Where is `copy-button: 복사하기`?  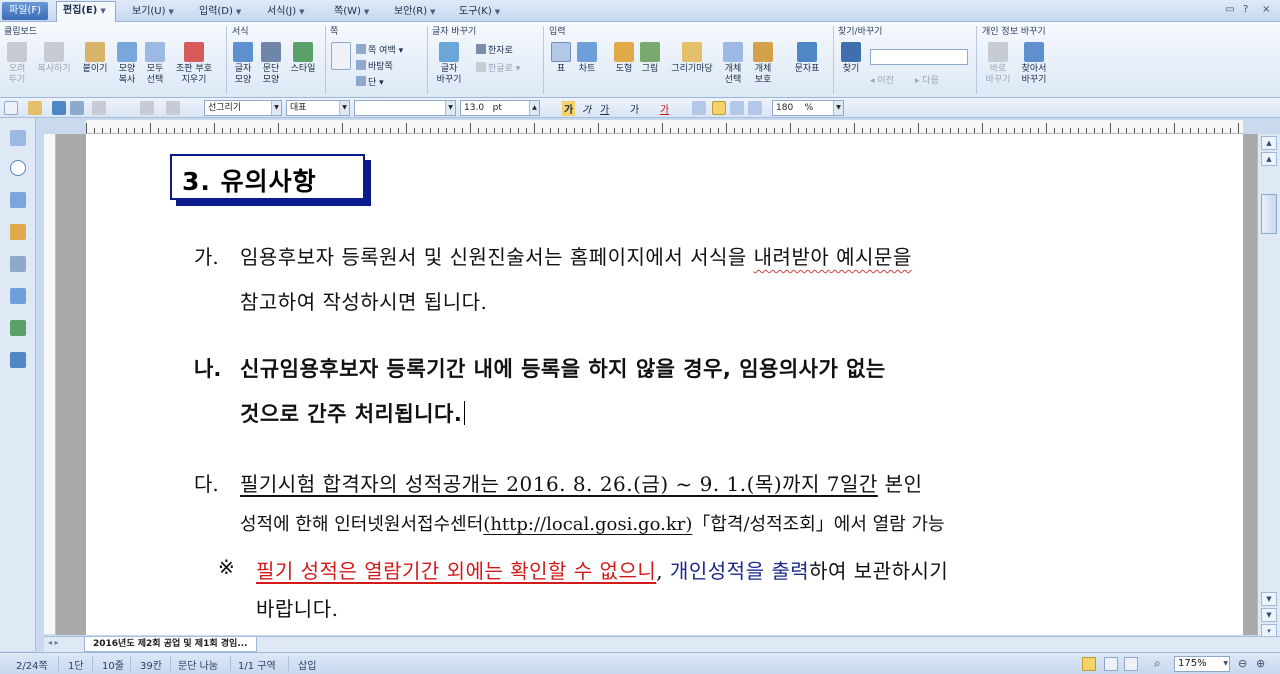 copy-button: 복사하기 is located at coordinates (54, 58).